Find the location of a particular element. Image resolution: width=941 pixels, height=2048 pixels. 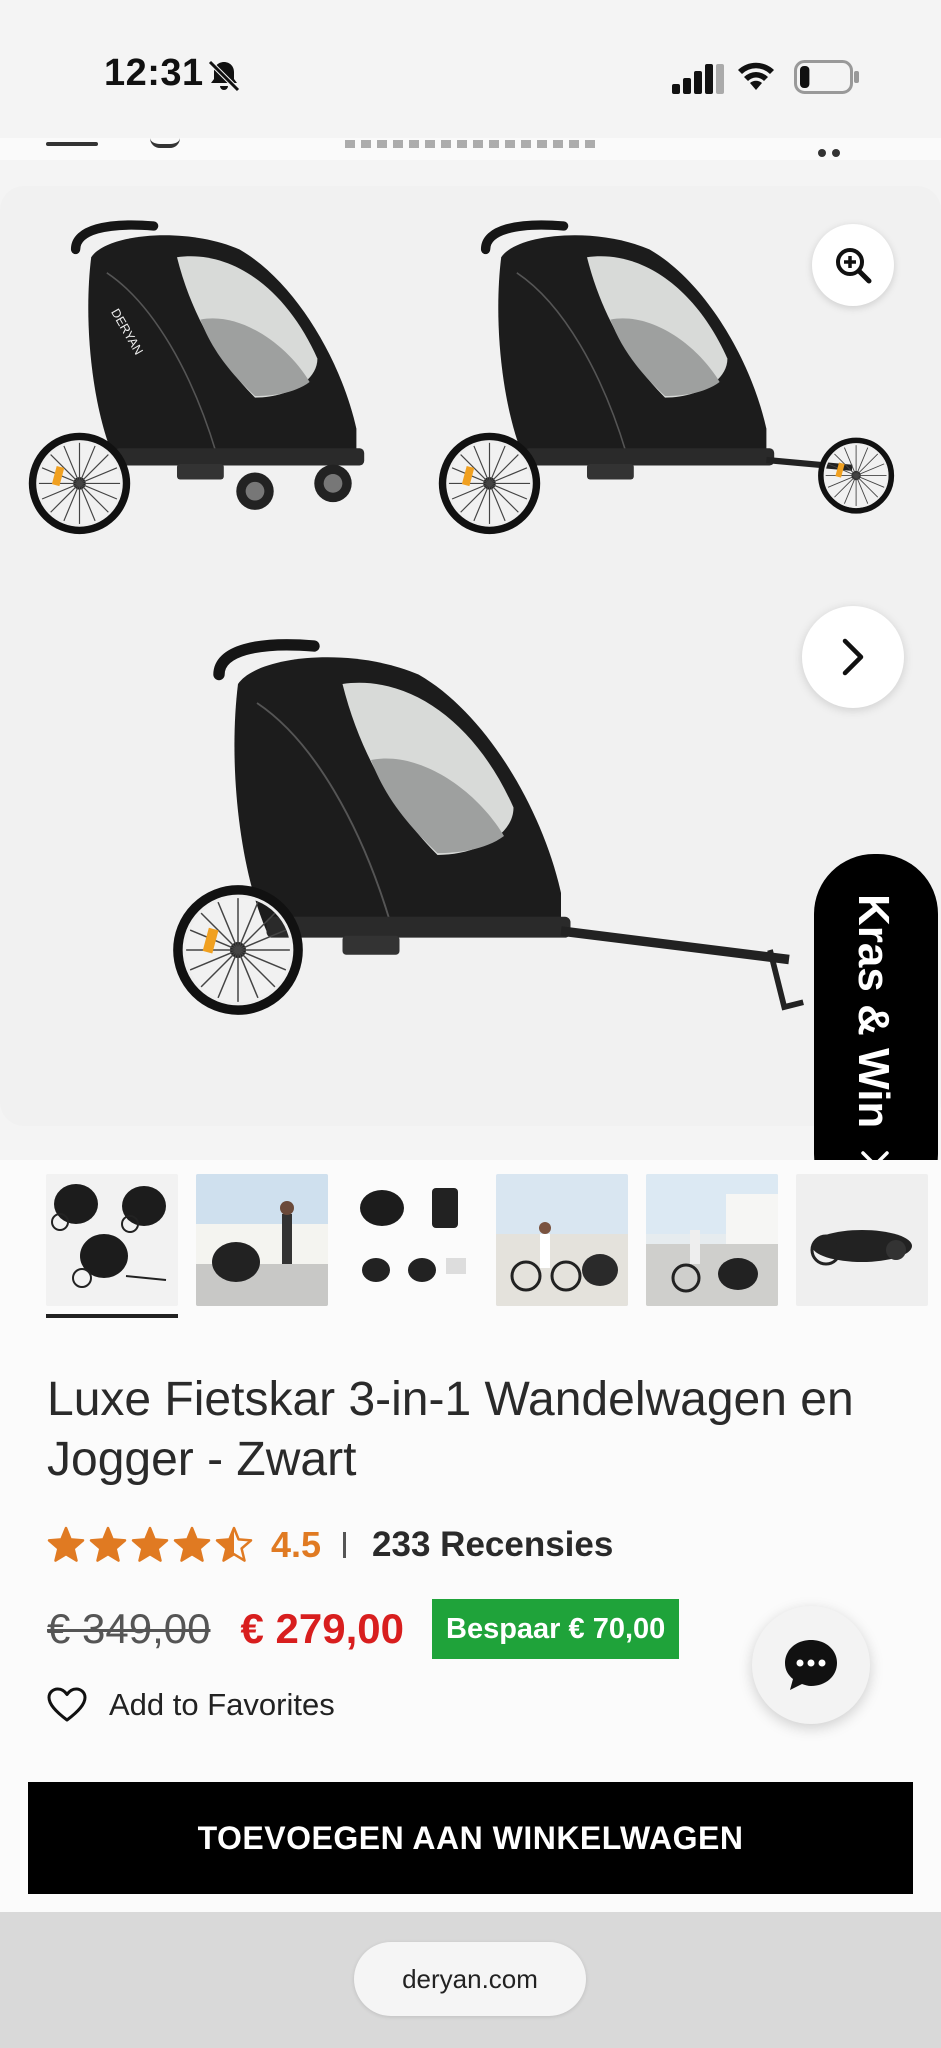

menu-icon is located at coordinates (72, 144).